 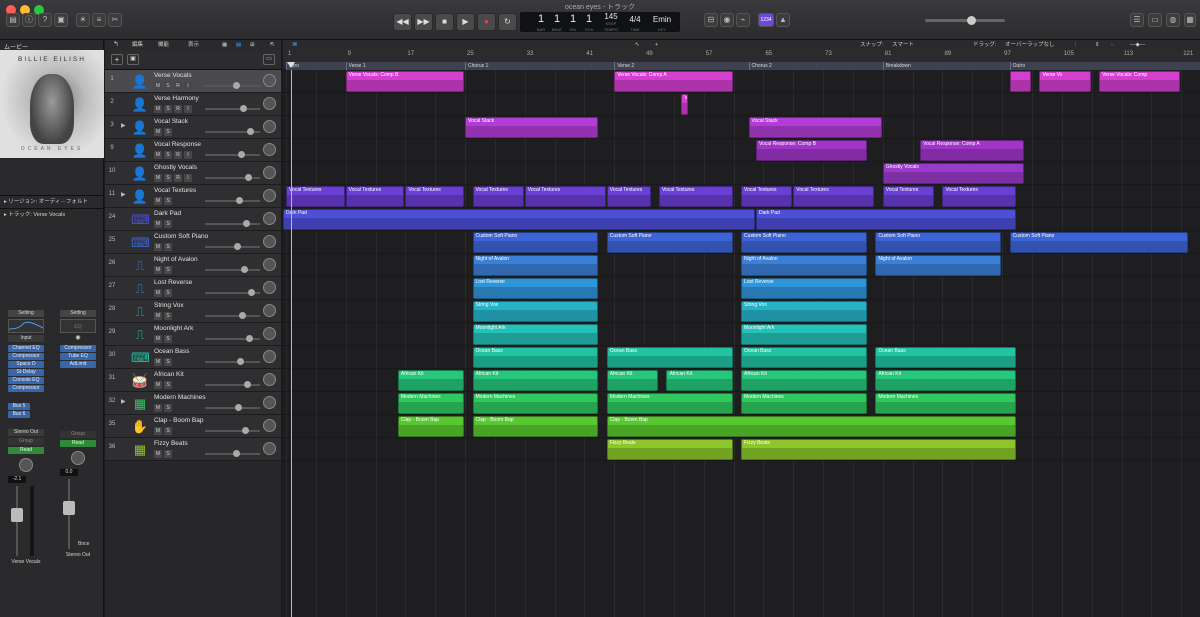 What do you see at coordinates (179, 420) in the screenshot?
I see `track-name: Clap - Boom Bap` at bounding box center [179, 420].